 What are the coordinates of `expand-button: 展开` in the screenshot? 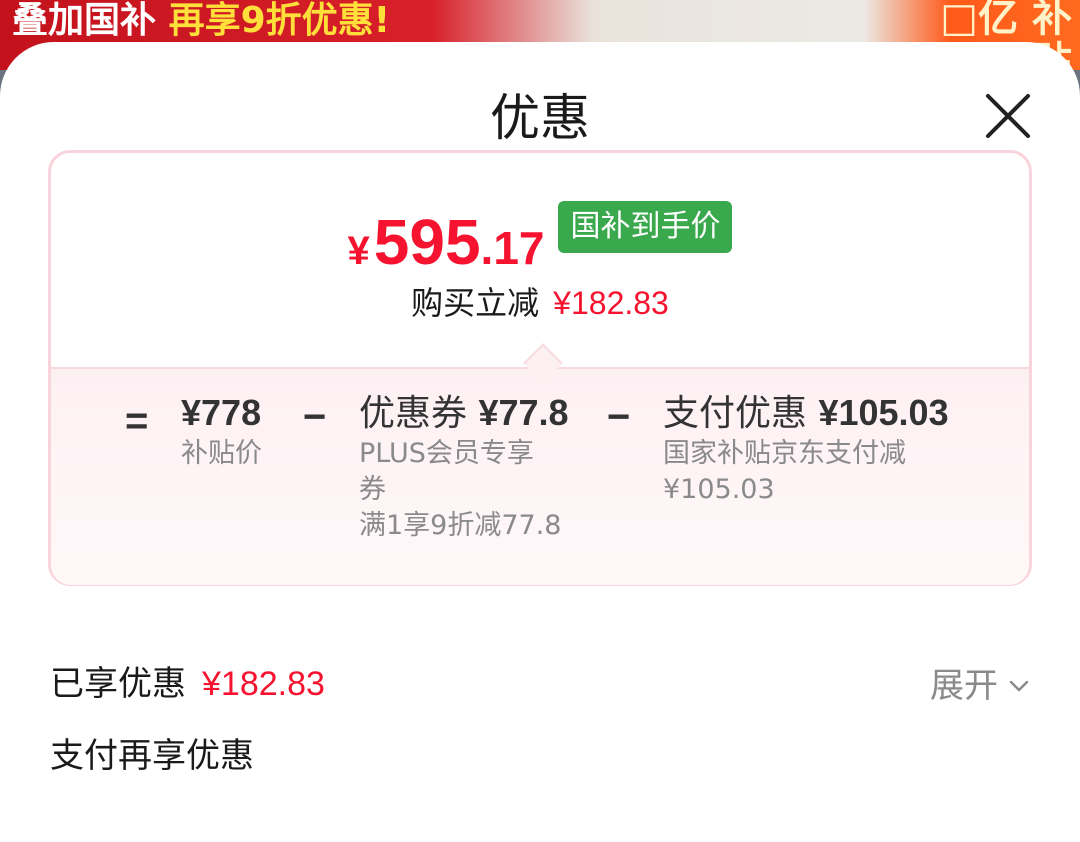 It's located at (980, 686).